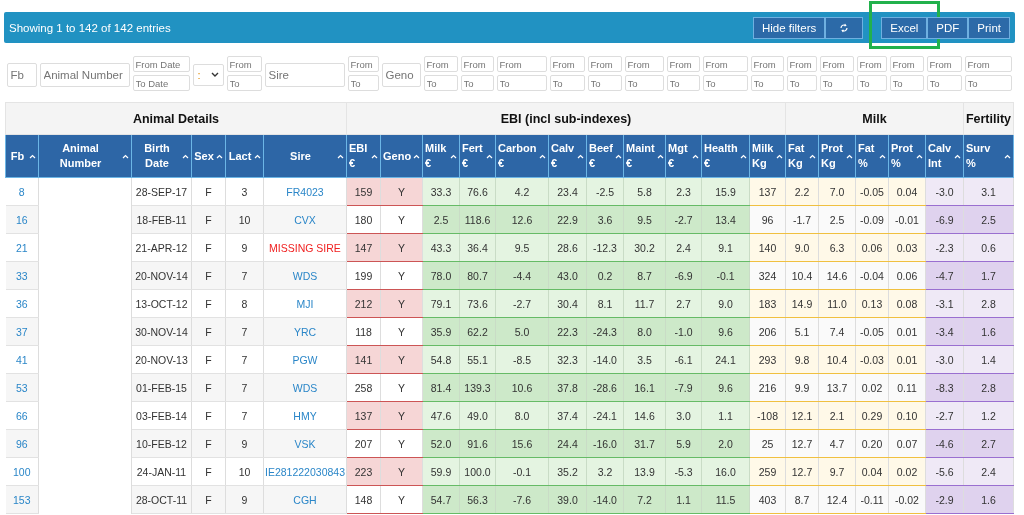 This screenshot has width=1024, height=515. Describe the element at coordinates (305, 415) in the screenshot. I see `sire-link: HMY` at that location.